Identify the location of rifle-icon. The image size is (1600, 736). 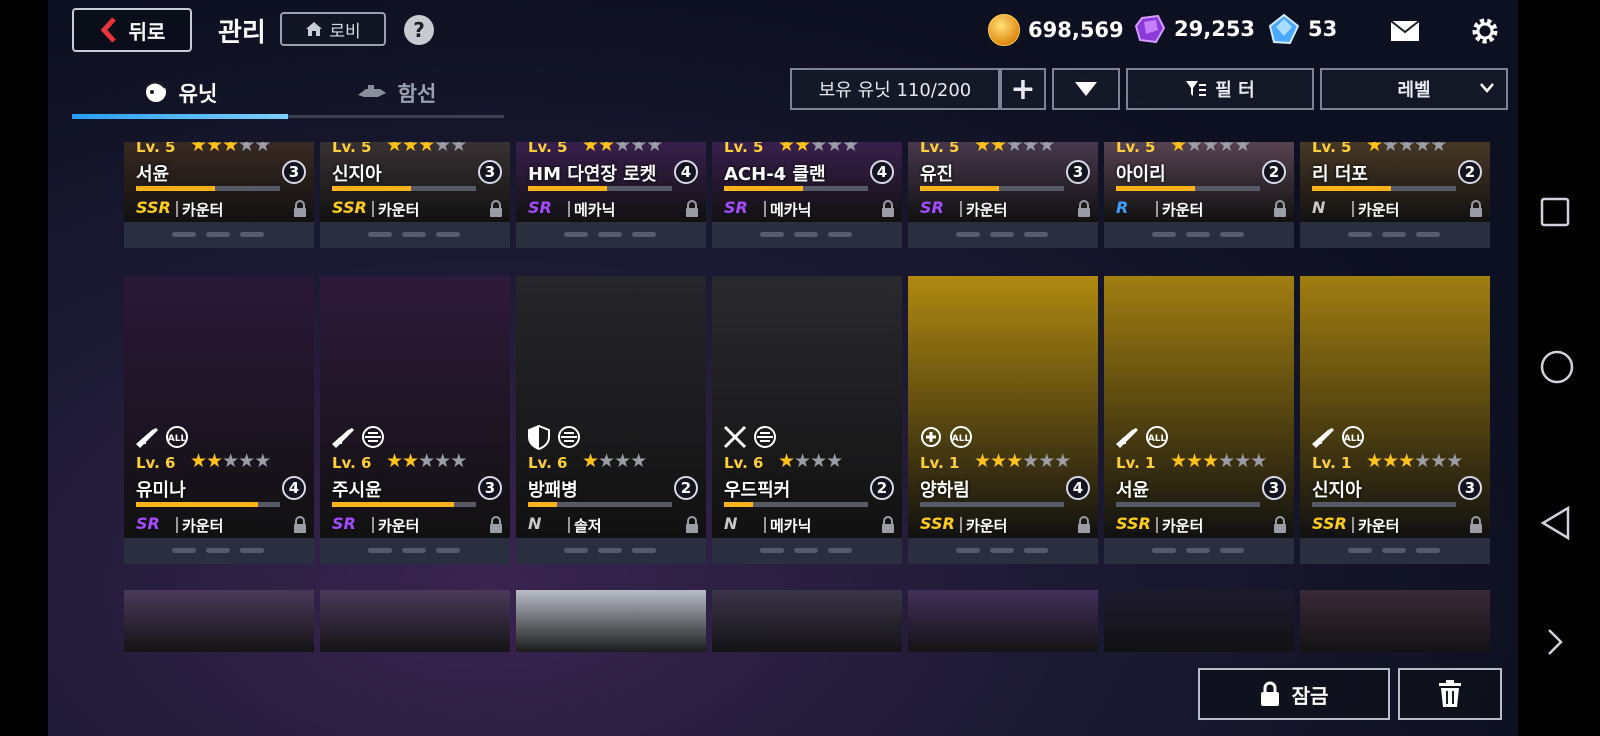
(1323, 438).